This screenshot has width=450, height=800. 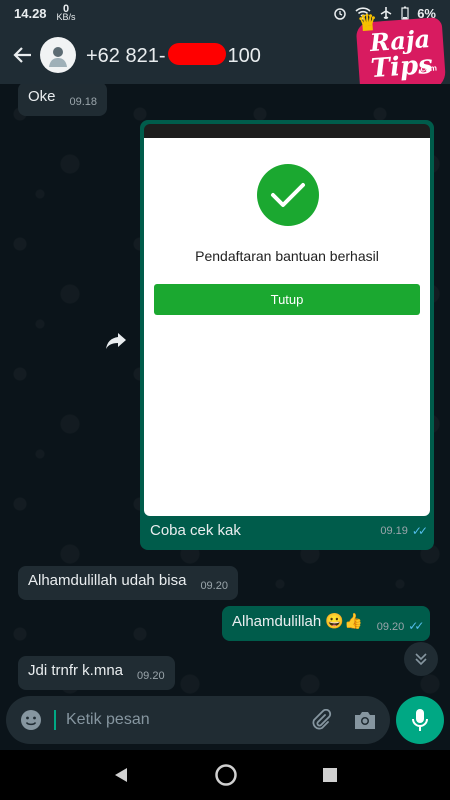 What do you see at coordinates (405, 13) in the screenshot?
I see `battery-icon` at bounding box center [405, 13].